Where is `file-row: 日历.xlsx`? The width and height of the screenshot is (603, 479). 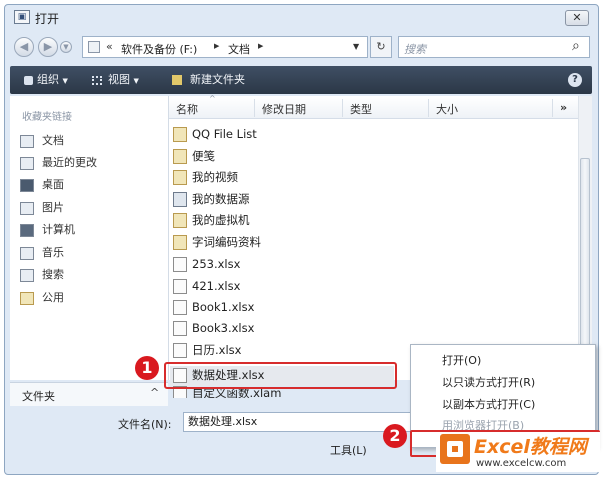 file-row: 日历.xlsx is located at coordinates (207, 350).